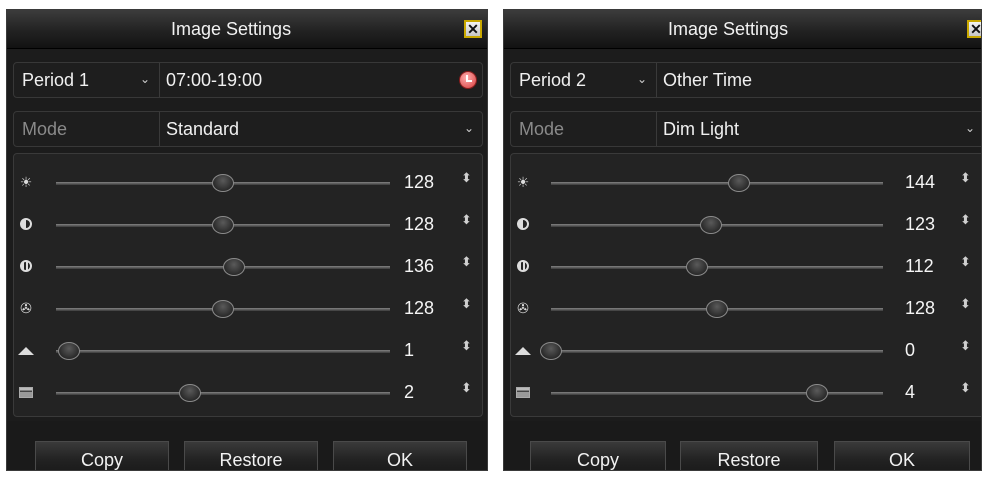 The width and height of the screenshot is (982, 477). I want to click on slider-row-hue: ✇ 128 ⬍, so click(746, 309).